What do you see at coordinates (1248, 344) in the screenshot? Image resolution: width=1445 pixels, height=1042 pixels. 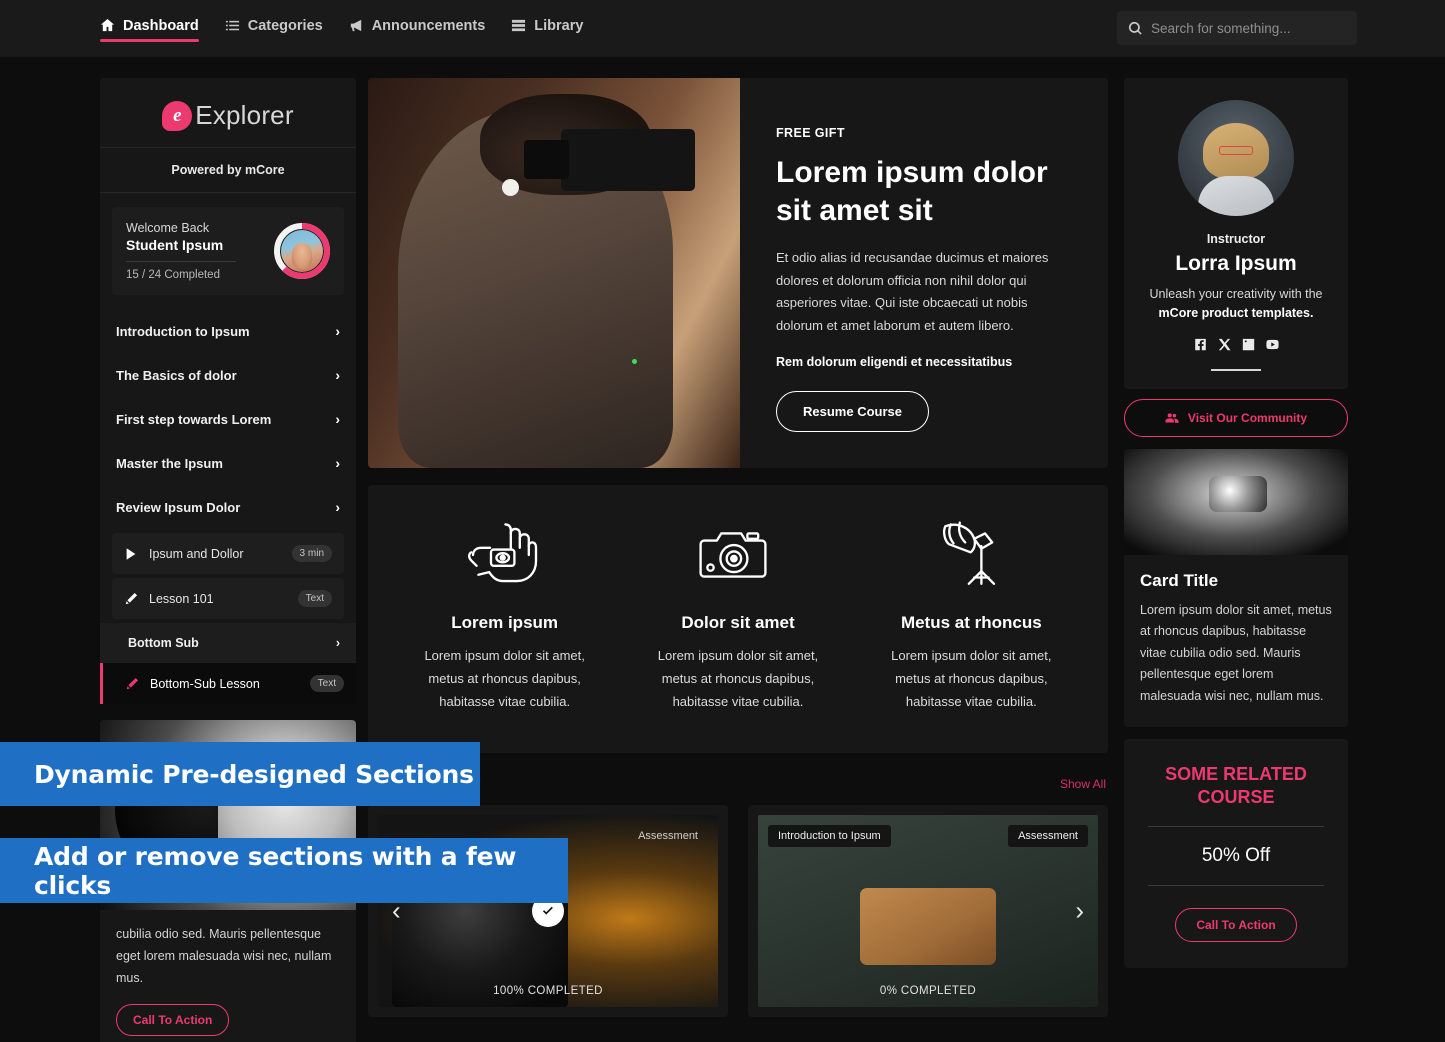 I see `linkedin-icon` at bounding box center [1248, 344].